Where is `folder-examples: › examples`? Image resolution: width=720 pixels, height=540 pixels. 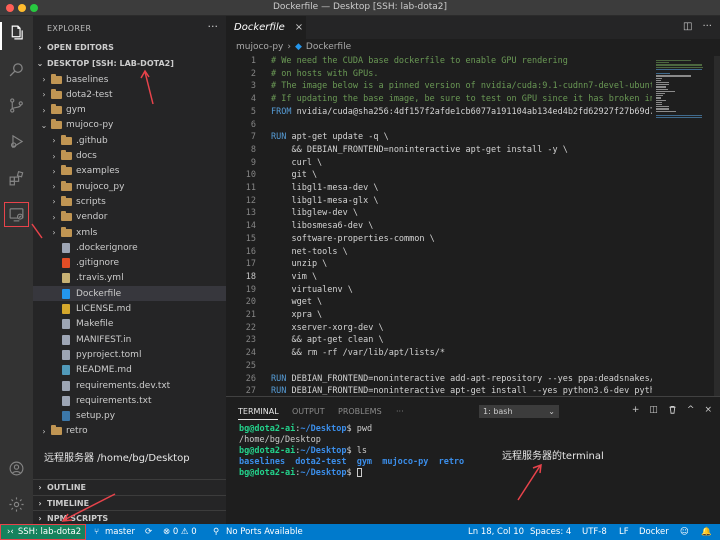
folder-examples: › examples is located at coordinates (129, 171).